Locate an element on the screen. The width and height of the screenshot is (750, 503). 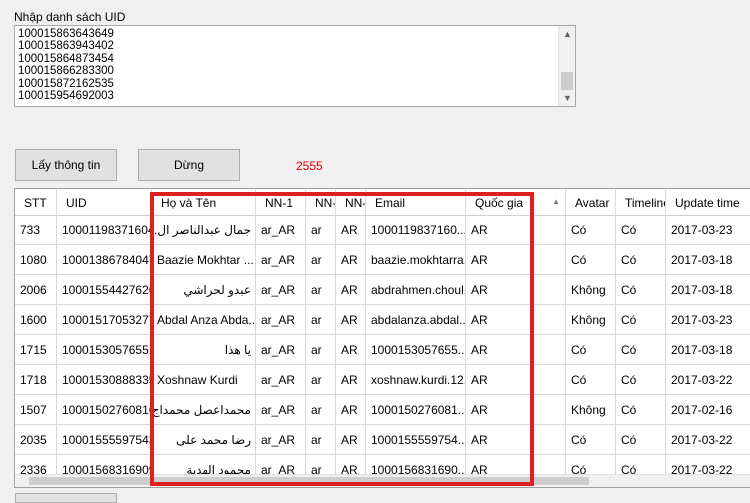
cell-uid: 100013867840474 is located at coordinates (104, 260).